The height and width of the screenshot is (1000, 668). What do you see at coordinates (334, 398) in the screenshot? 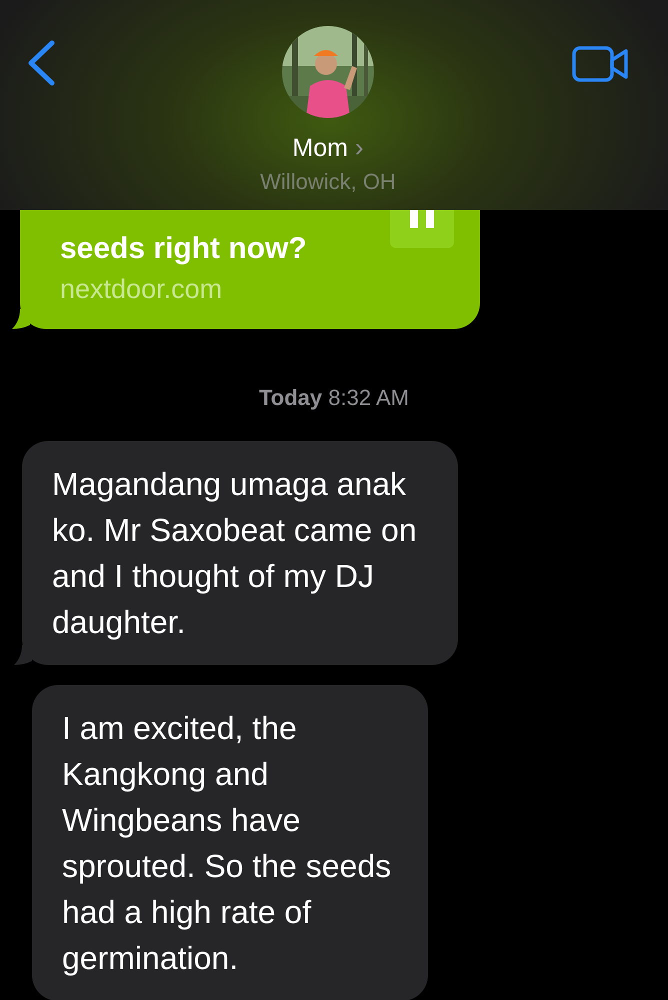
I see `timestamp: Today 8:32 AM` at bounding box center [334, 398].